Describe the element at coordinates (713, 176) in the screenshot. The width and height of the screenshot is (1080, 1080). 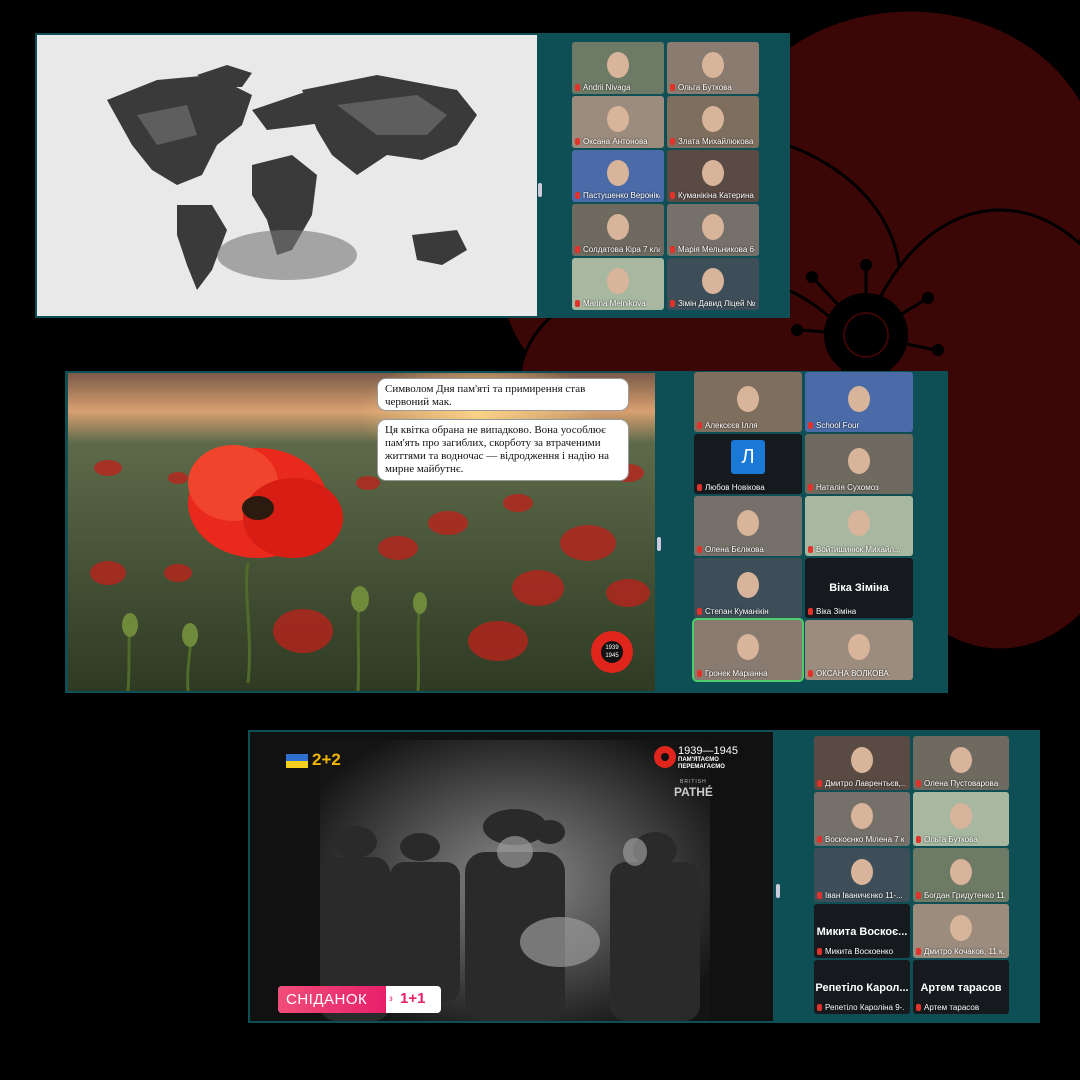
I see `participant-tile: Куманікіна Катерина` at that location.